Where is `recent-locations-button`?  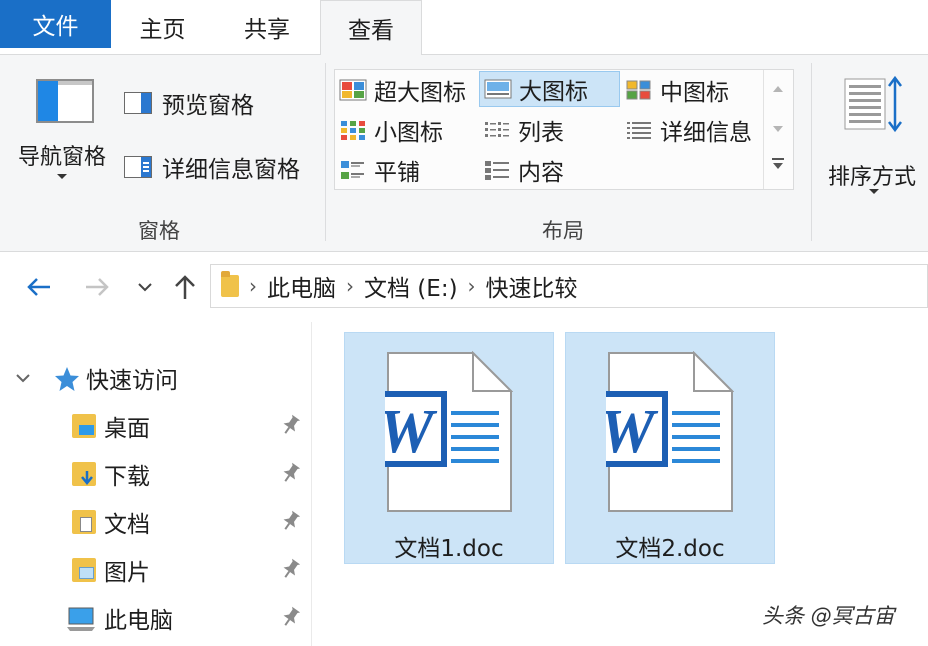 recent-locations-button is located at coordinates (145, 287).